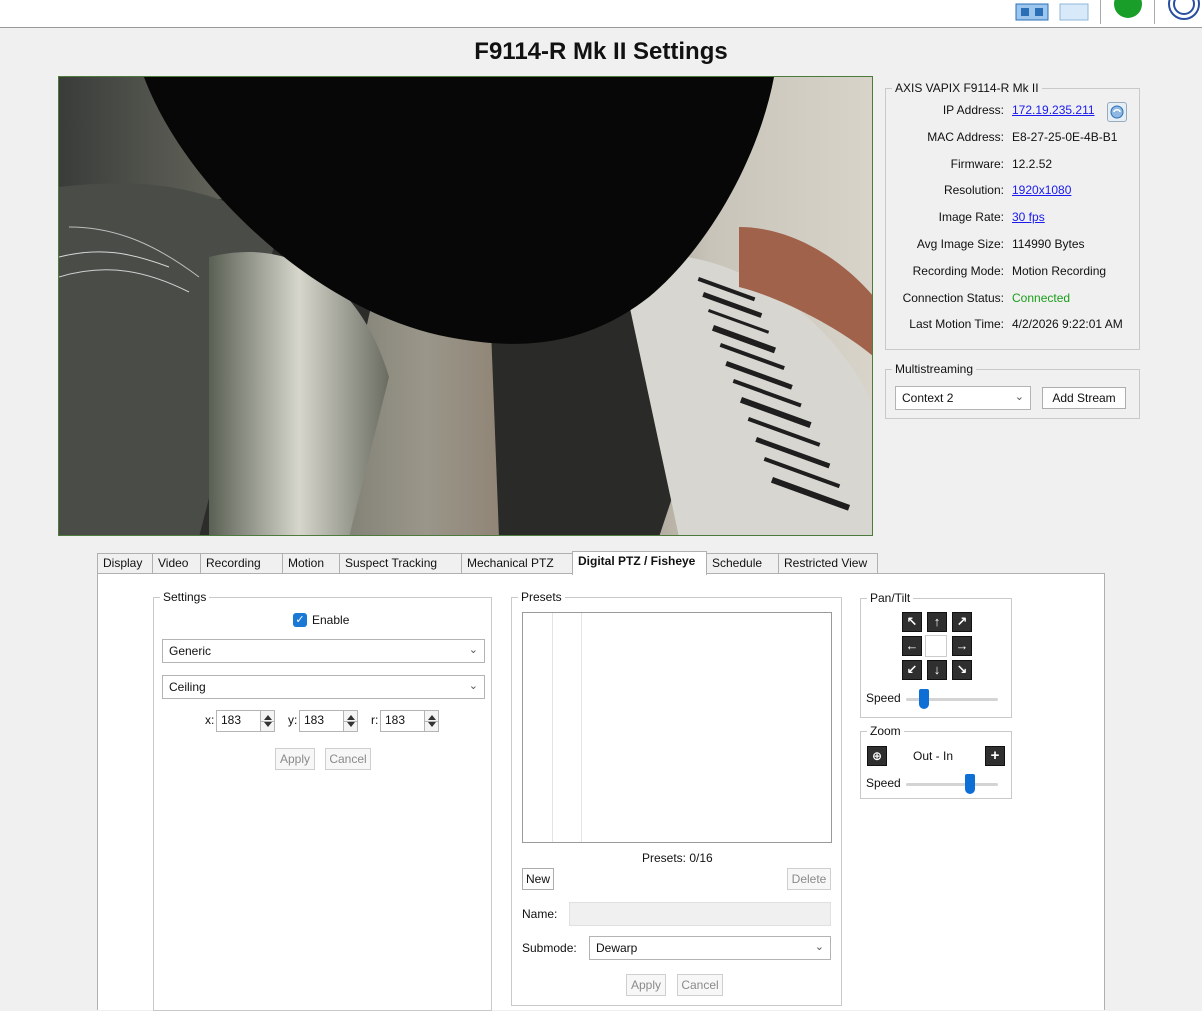  I want to click on pan-down-right-button: ↘, so click(962, 670).